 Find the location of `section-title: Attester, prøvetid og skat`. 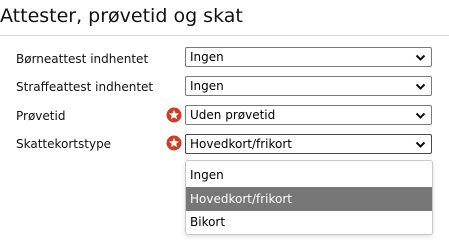

section-title: Attester, prøvetid og skat is located at coordinates (121, 16).